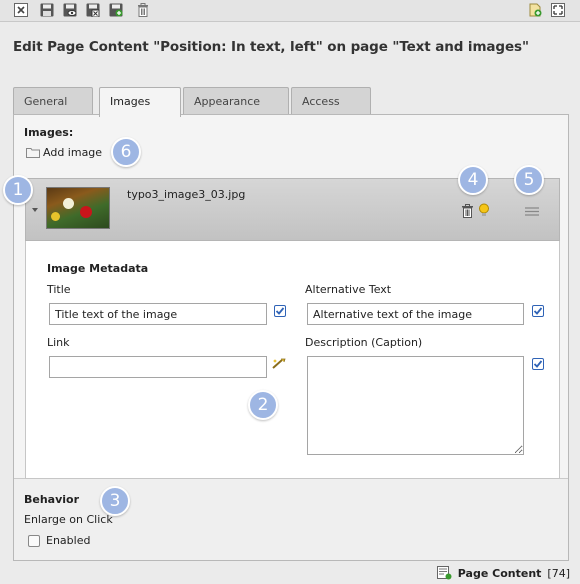  What do you see at coordinates (35, 210) in the screenshot?
I see `caret-down-icon` at bounding box center [35, 210].